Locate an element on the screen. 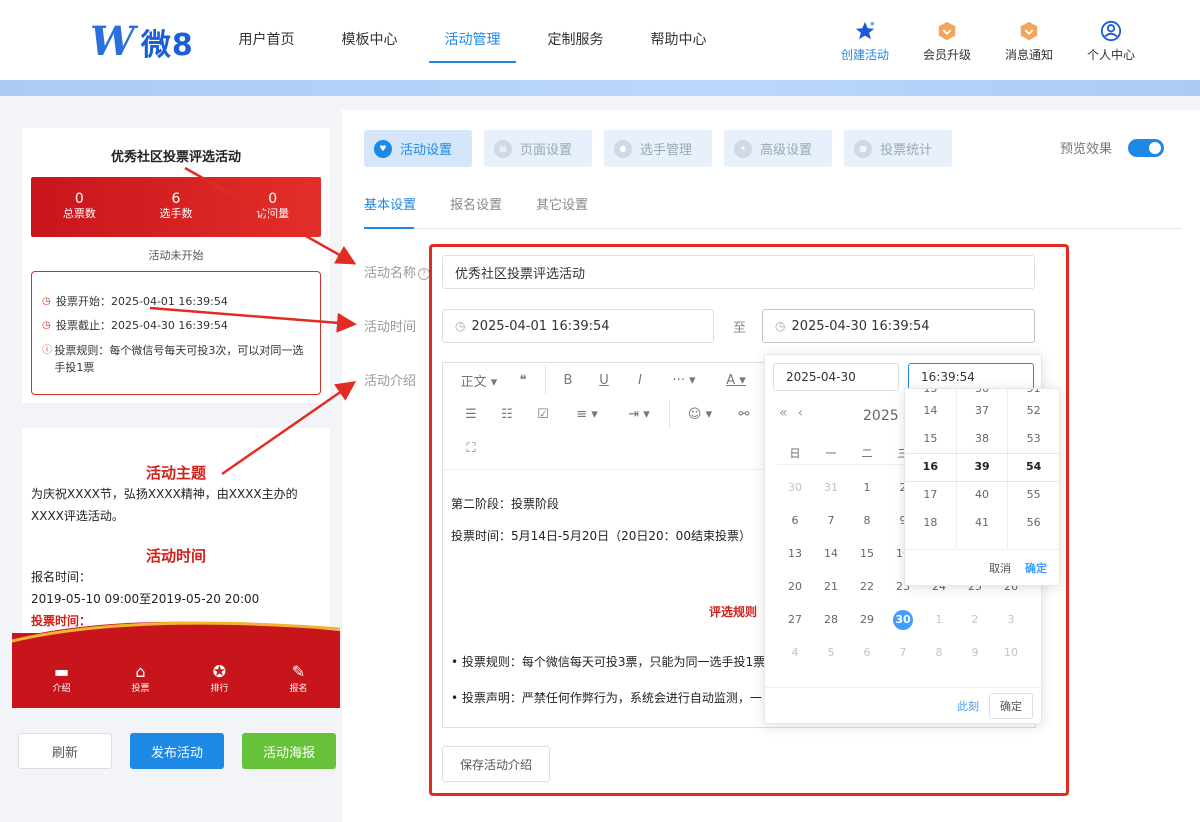 Image resolution: width=1200 pixels, height=822 pixels. activity-name-input: 优秀社区投票评选活动 is located at coordinates (738, 272).